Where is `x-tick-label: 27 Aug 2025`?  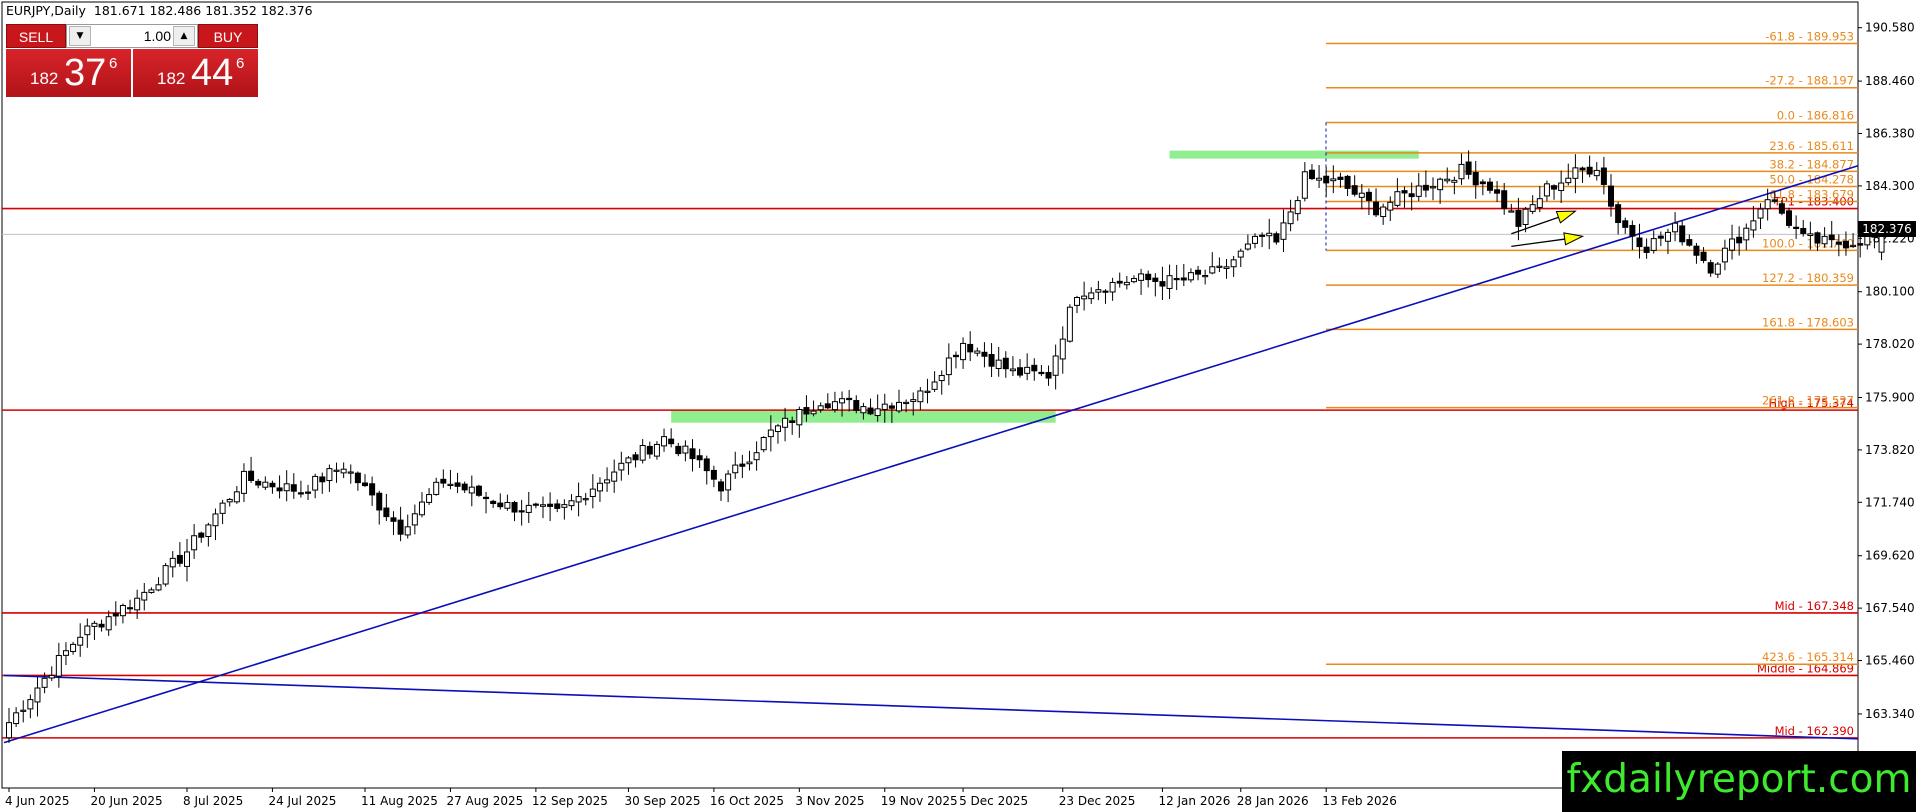
x-tick-label: 27 Aug 2025 is located at coordinates (484, 801).